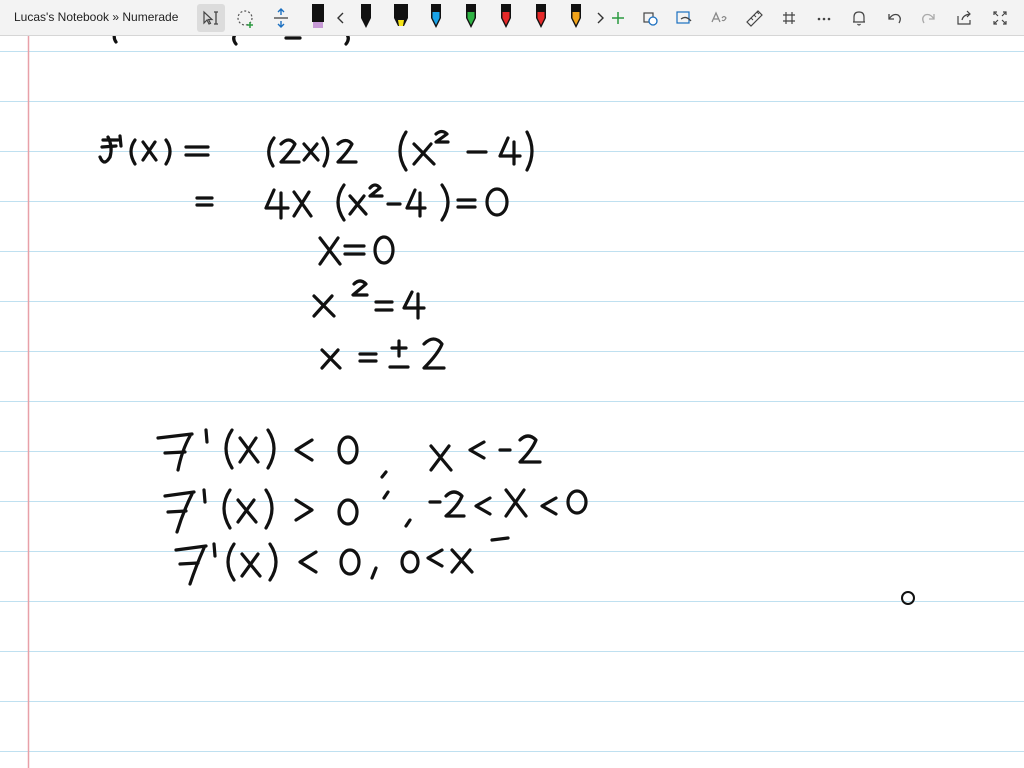 The width and height of the screenshot is (1024, 768). I want to click on pen-2-icon, so click(401, 18).